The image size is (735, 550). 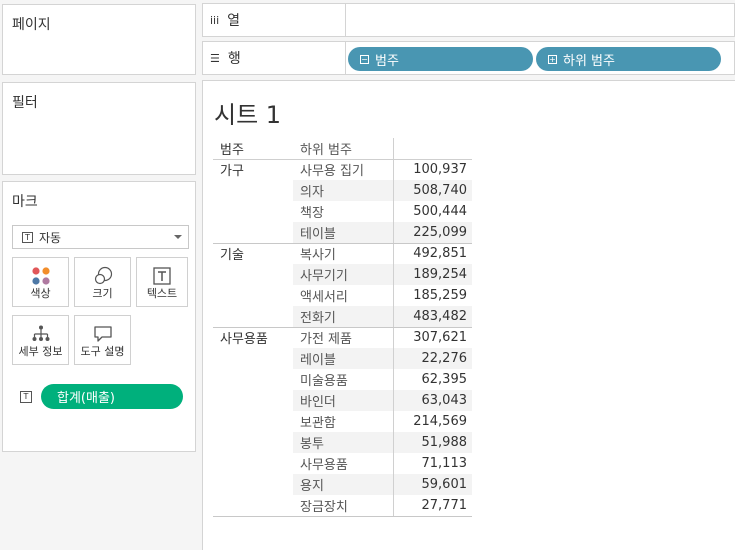 What do you see at coordinates (432, 421) in the screenshot?
I see `sales-value-cell: 214,569` at bounding box center [432, 421].